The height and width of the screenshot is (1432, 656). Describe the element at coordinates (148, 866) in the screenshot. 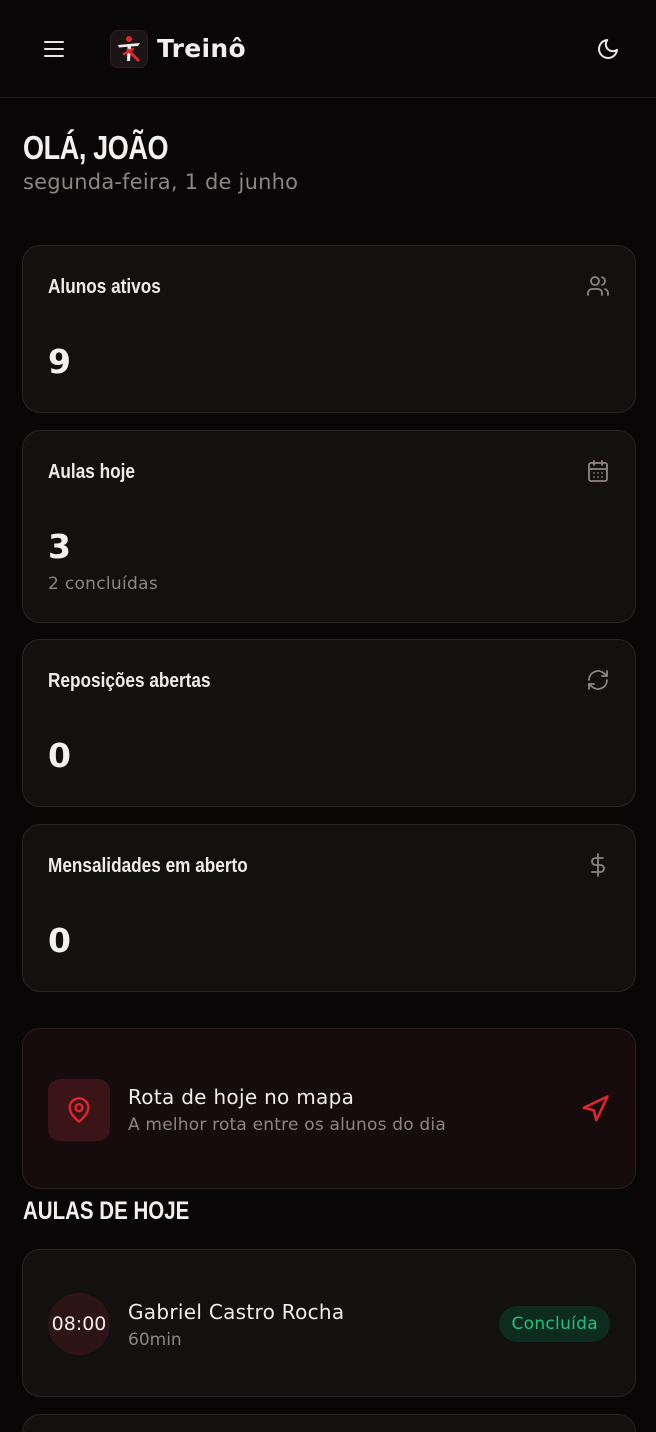

I see `stat-title: Mensalidades em aberto` at that location.